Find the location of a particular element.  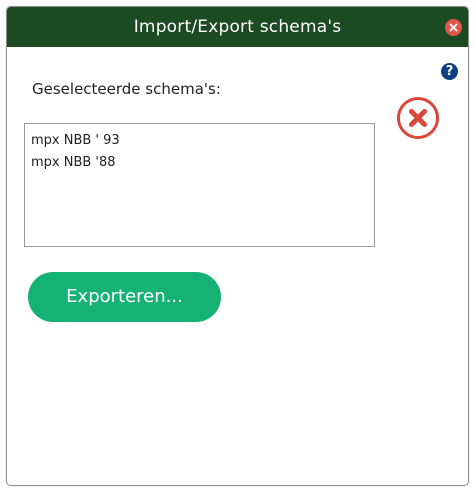

title-bar: Import/Export schema's is located at coordinates (237, 27).